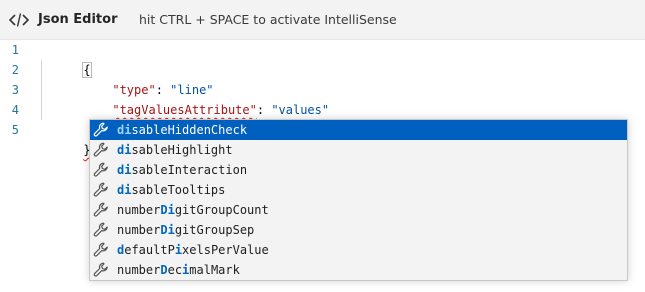 This screenshot has width=645, height=292. Describe the element at coordinates (358, 270) in the screenshot. I see `suggestion-item: numberDecimalMark` at that location.